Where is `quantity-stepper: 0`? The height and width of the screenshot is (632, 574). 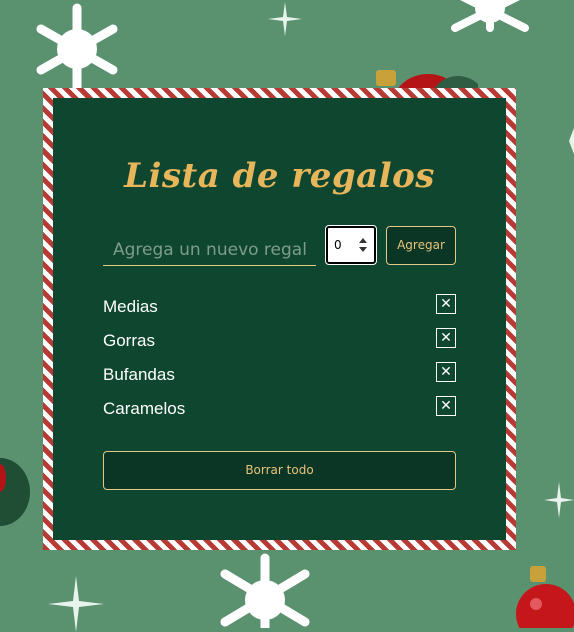
quantity-stepper: 0 is located at coordinates (351, 245).